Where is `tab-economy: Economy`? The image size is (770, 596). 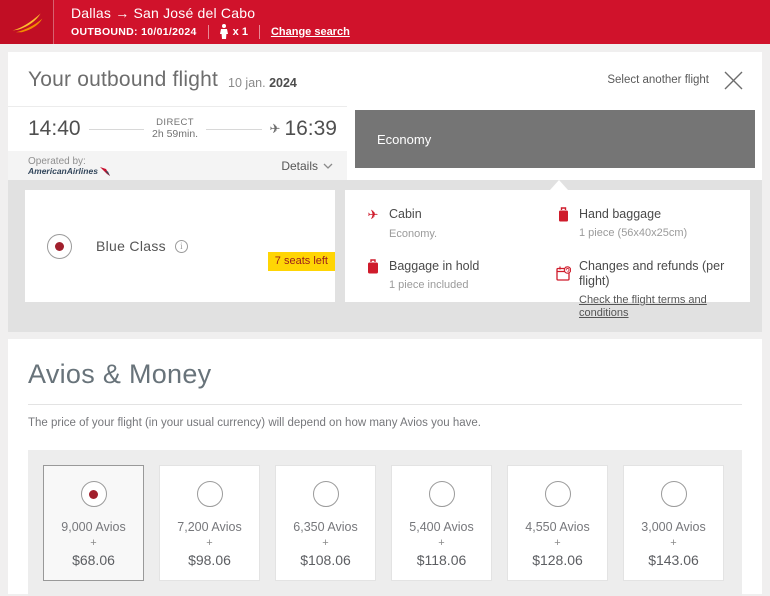
tab-economy: Economy is located at coordinates (555, 139).